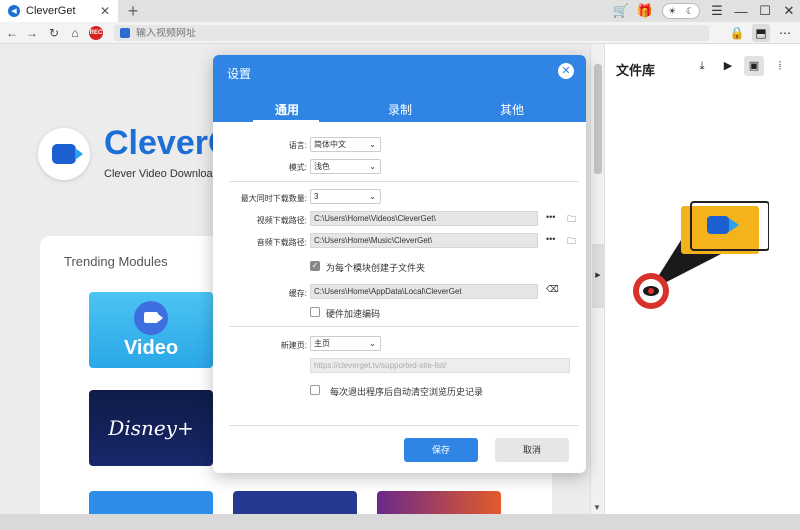 Image resolution: width=800 pixels, height=530 pixels. I want to click on clear-history-label: 每次退出程序后自动清空浏览历史记录, so click(407, 392).